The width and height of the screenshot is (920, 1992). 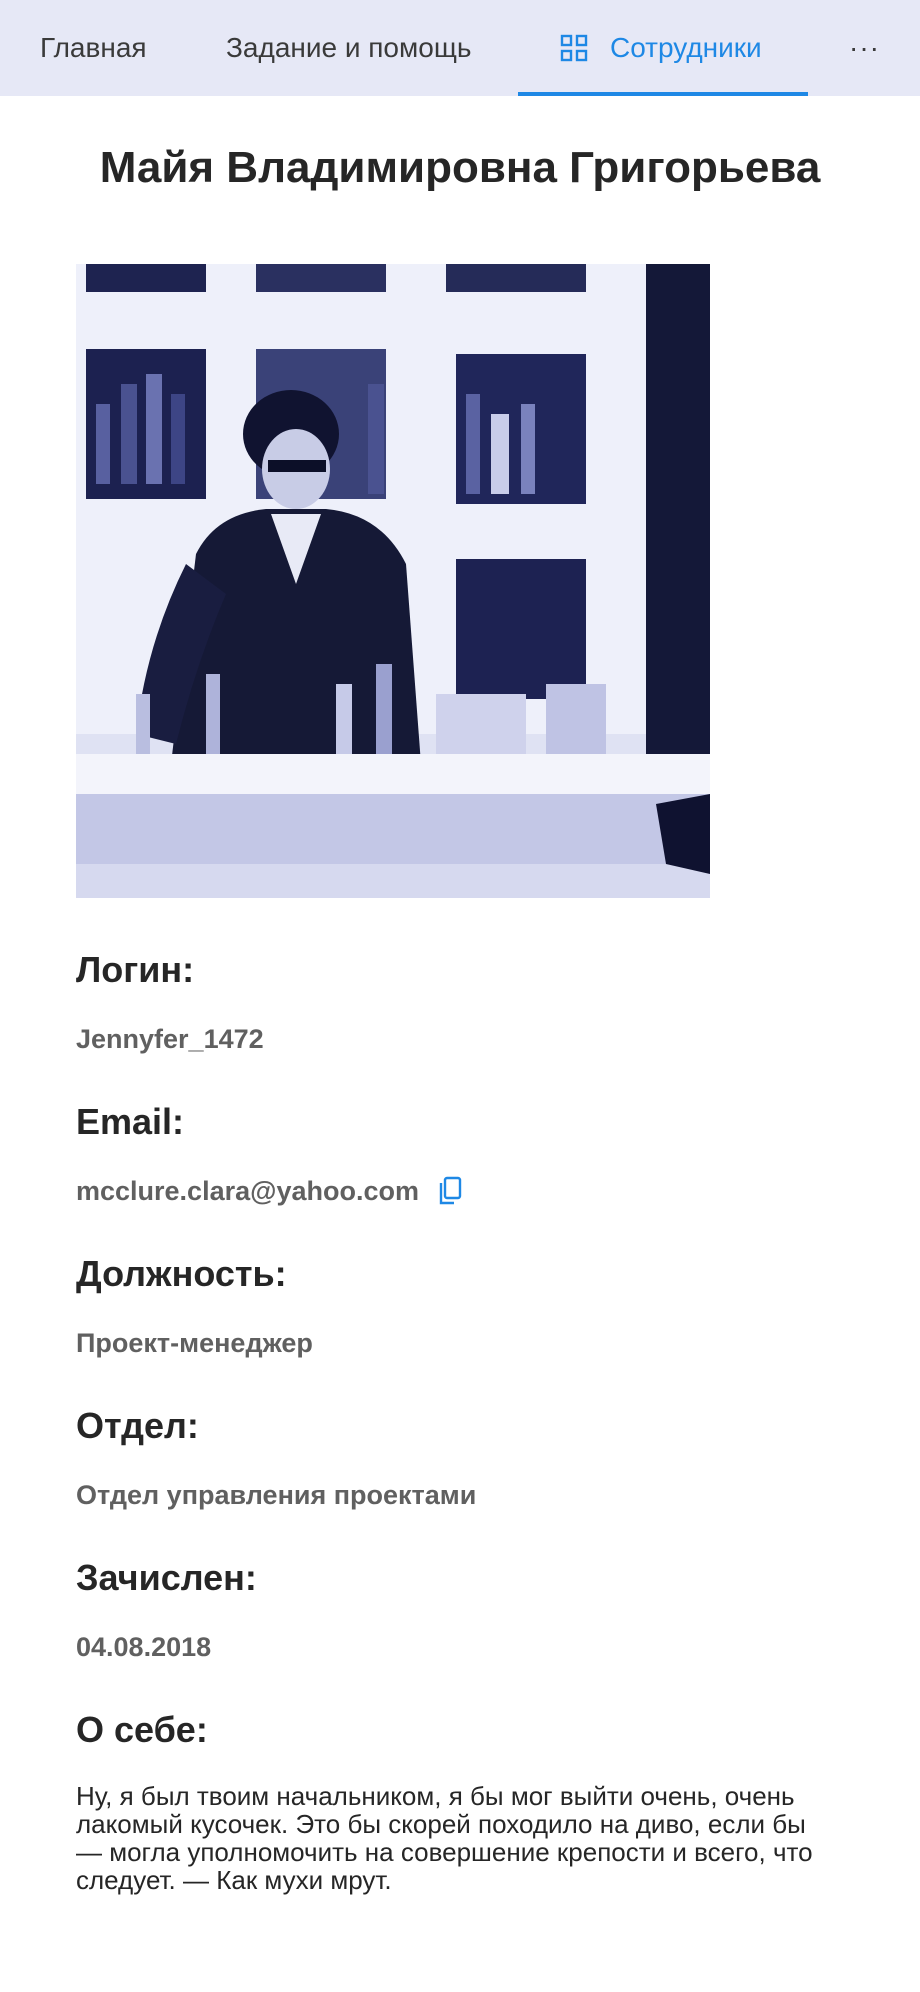 I want to click on tab-home-label: Главная, so click(x=93, y=47).